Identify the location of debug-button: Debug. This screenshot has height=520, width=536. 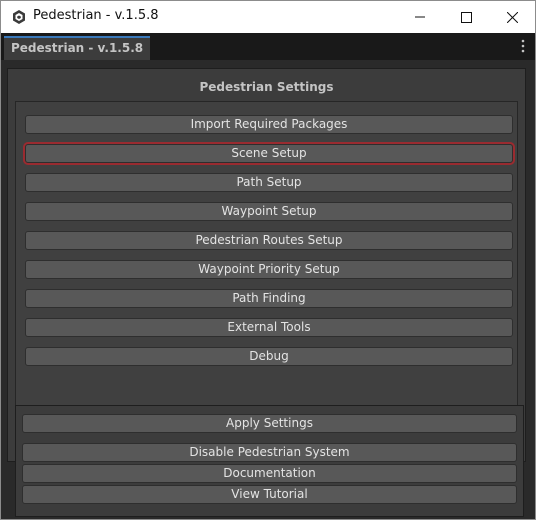
(269, 356).